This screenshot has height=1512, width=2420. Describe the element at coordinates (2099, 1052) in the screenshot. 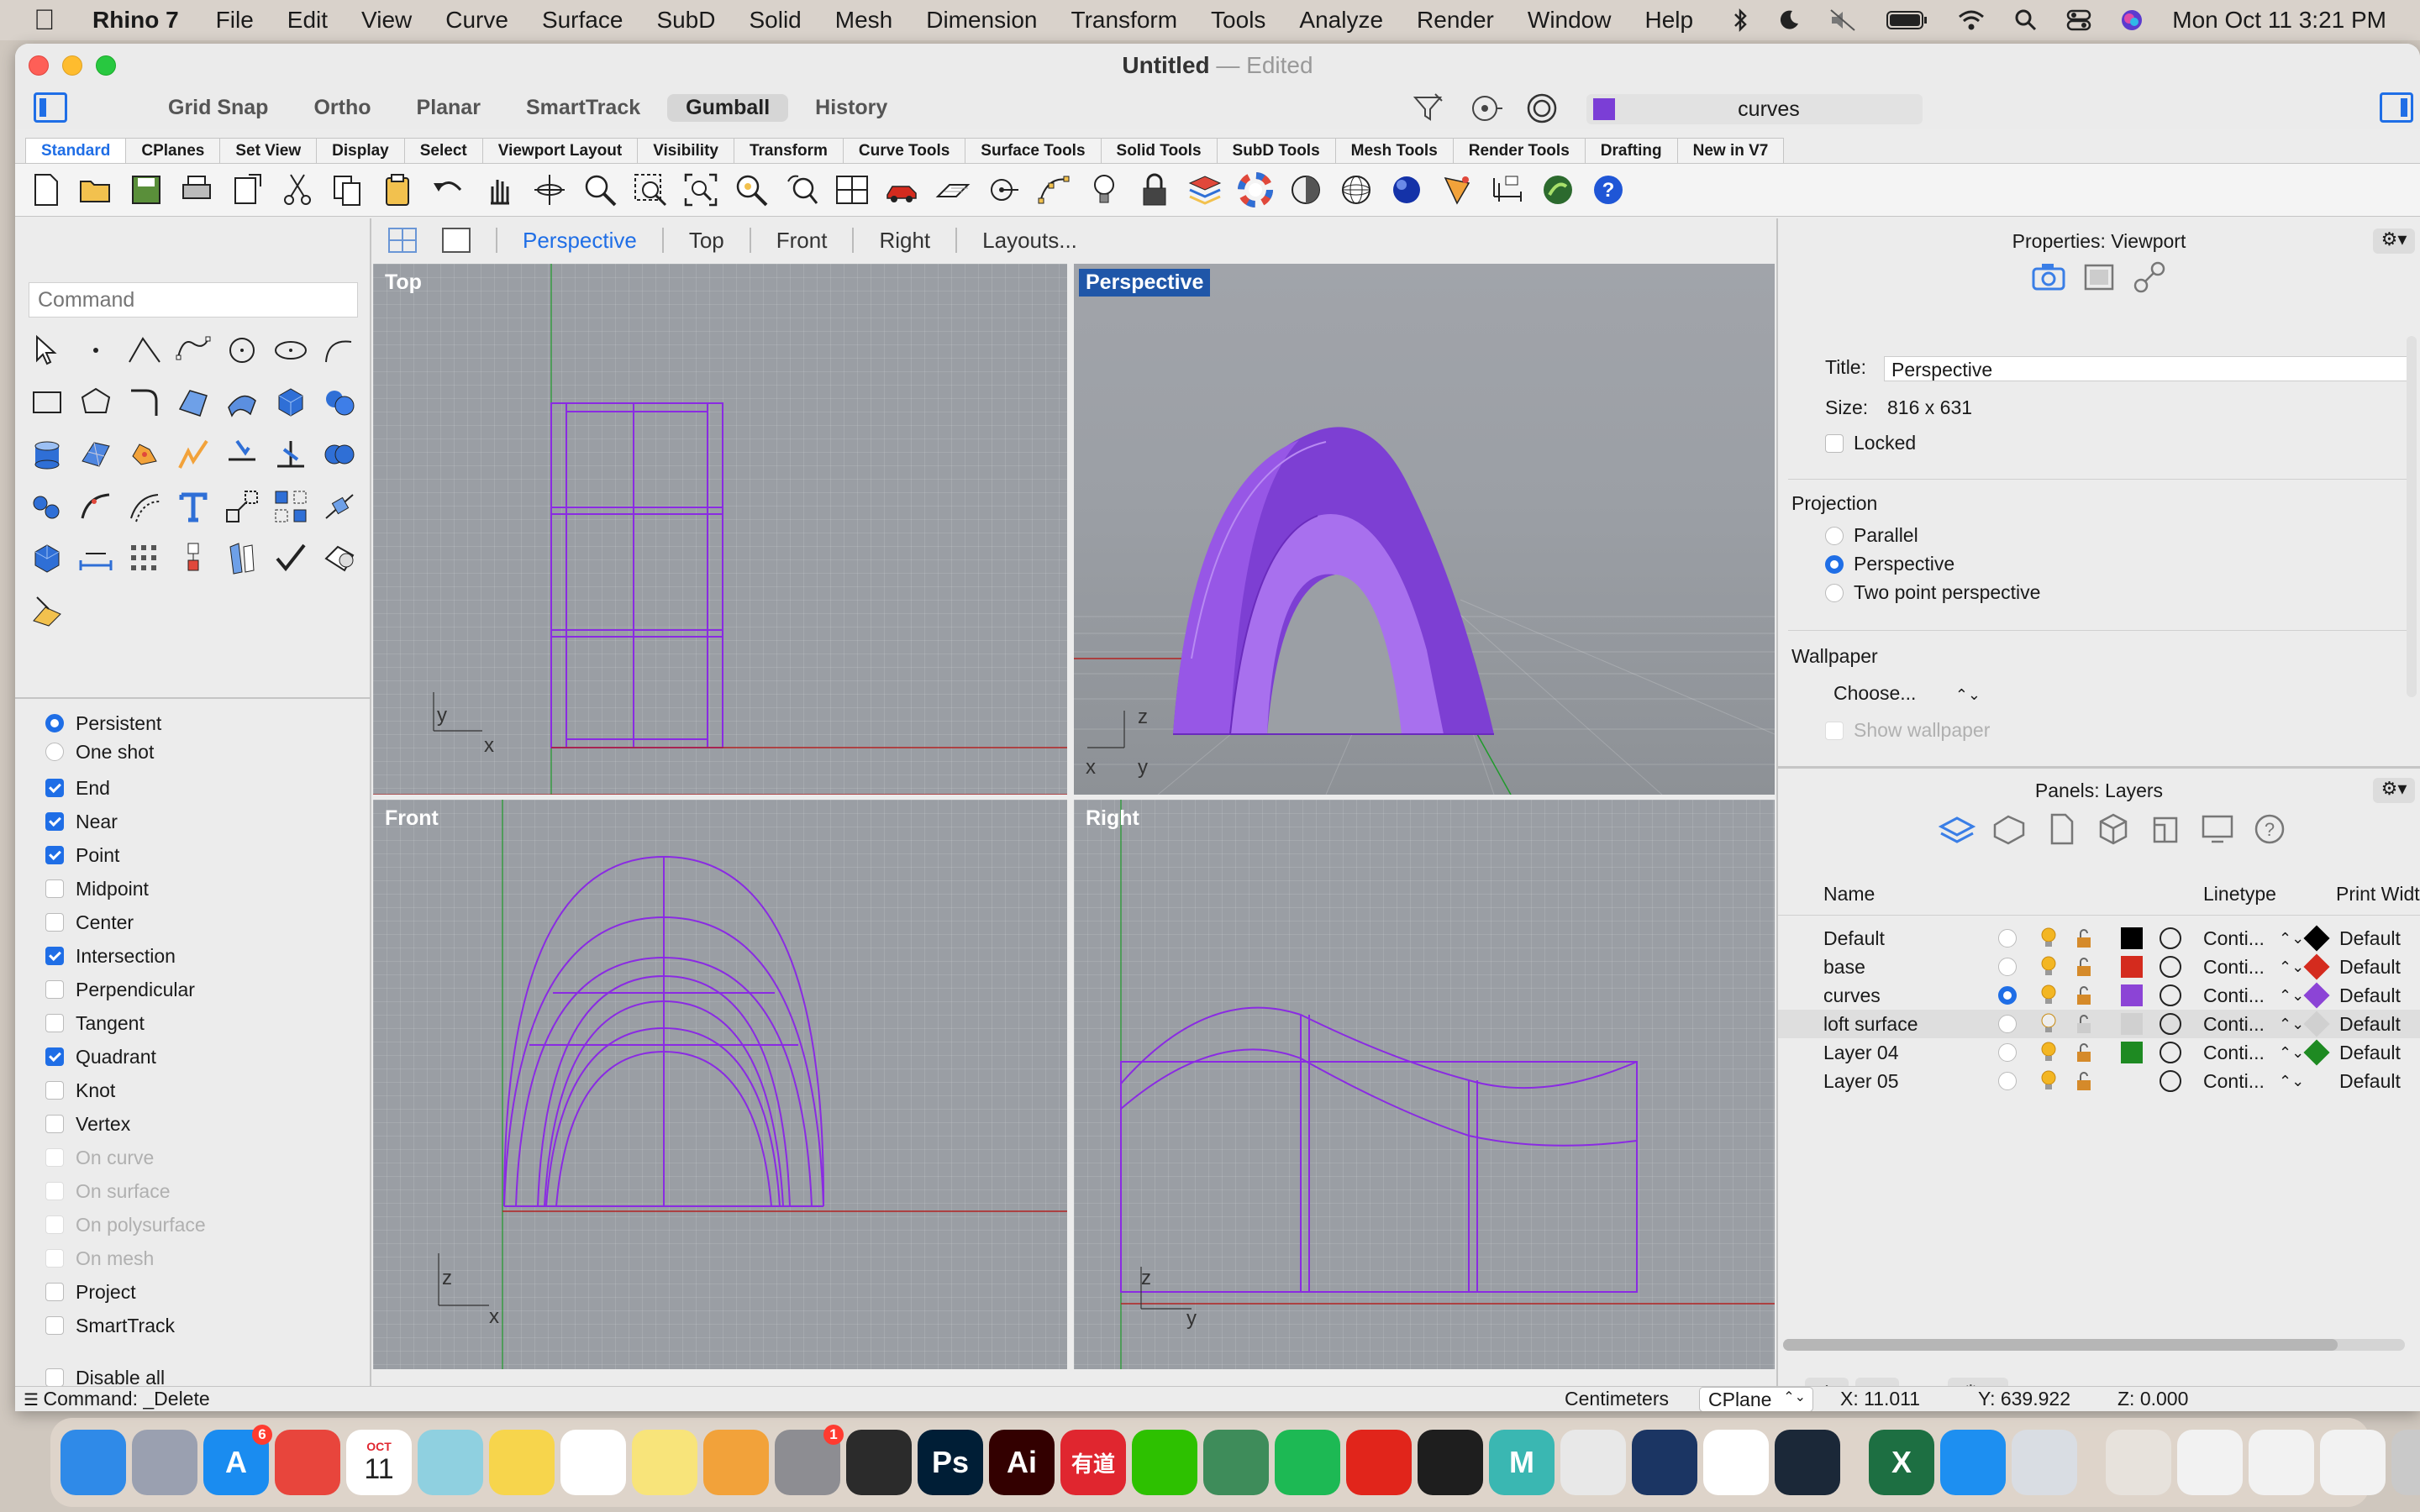

I see `layer-row: Layer 04 Conti... ⌃⌄ Default` at that location.